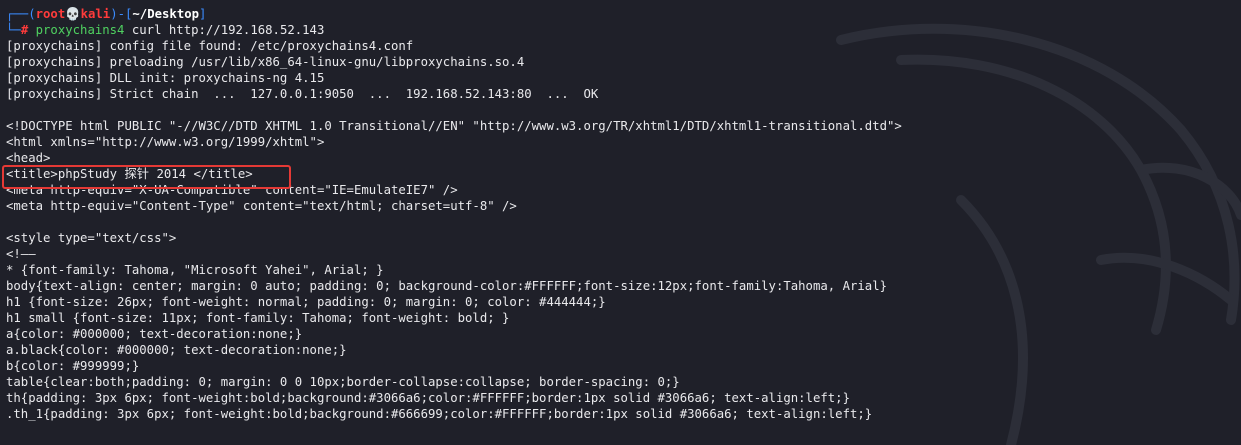  I want to click on prompt-frame-mid: )-[, so click(121, 14).